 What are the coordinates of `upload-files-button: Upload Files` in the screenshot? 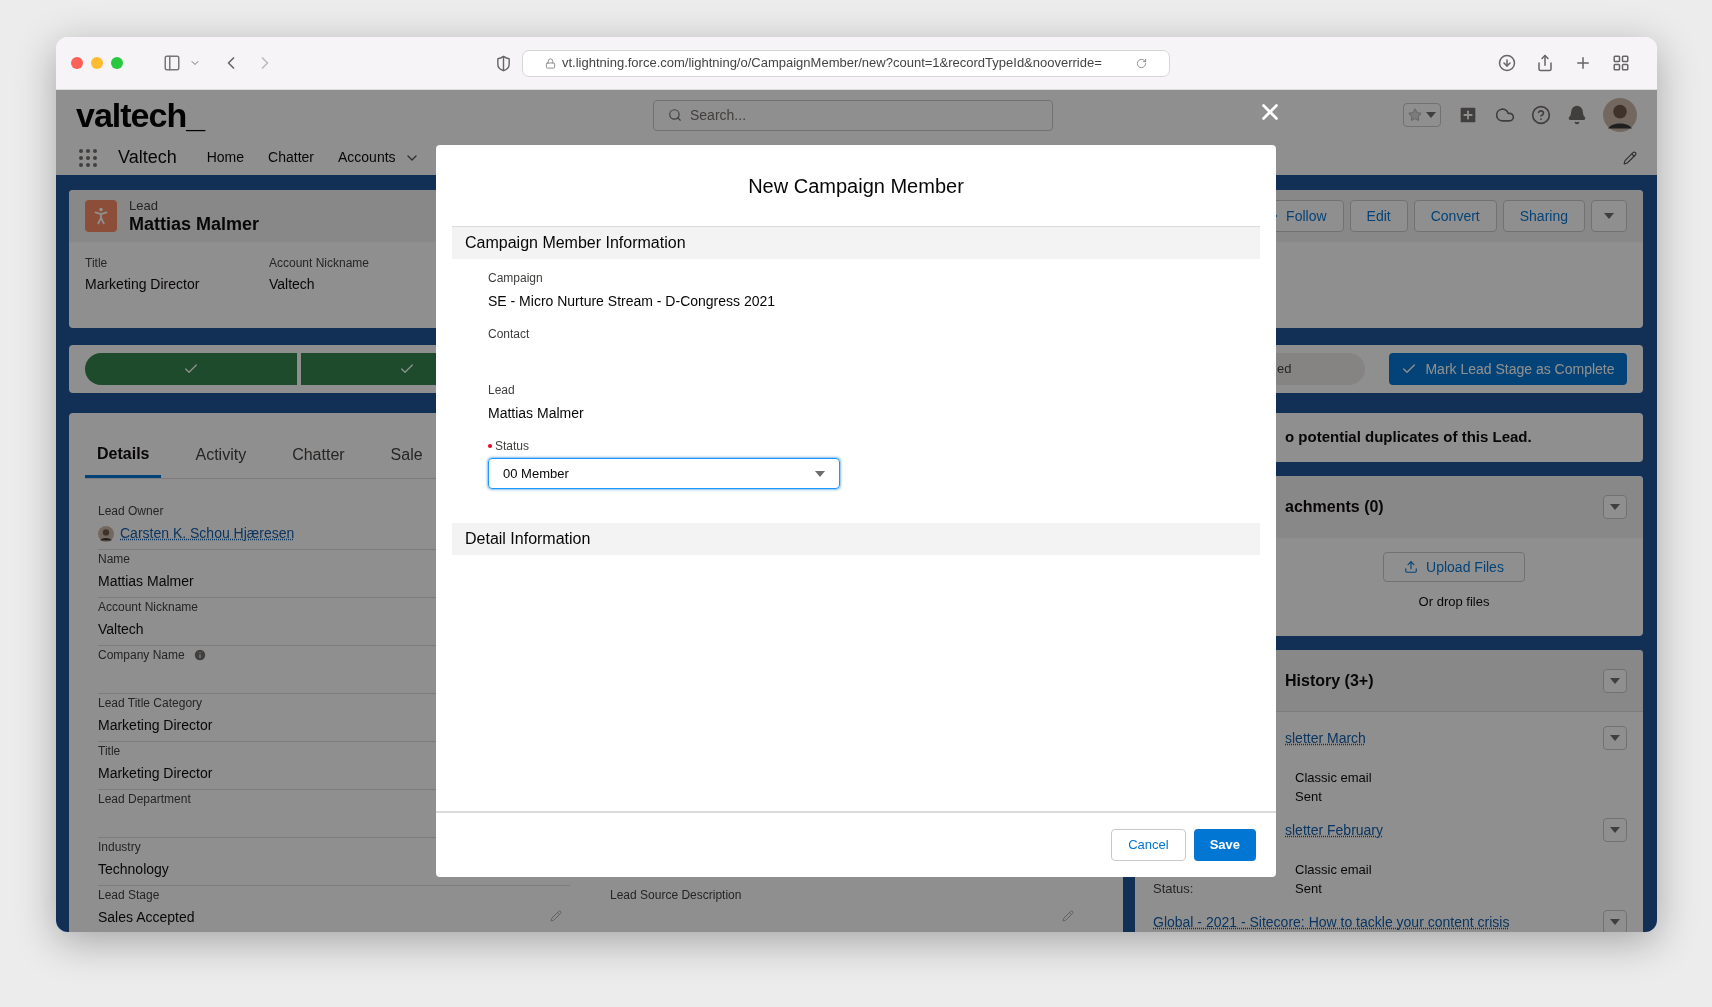 It's located at (1454, 567).